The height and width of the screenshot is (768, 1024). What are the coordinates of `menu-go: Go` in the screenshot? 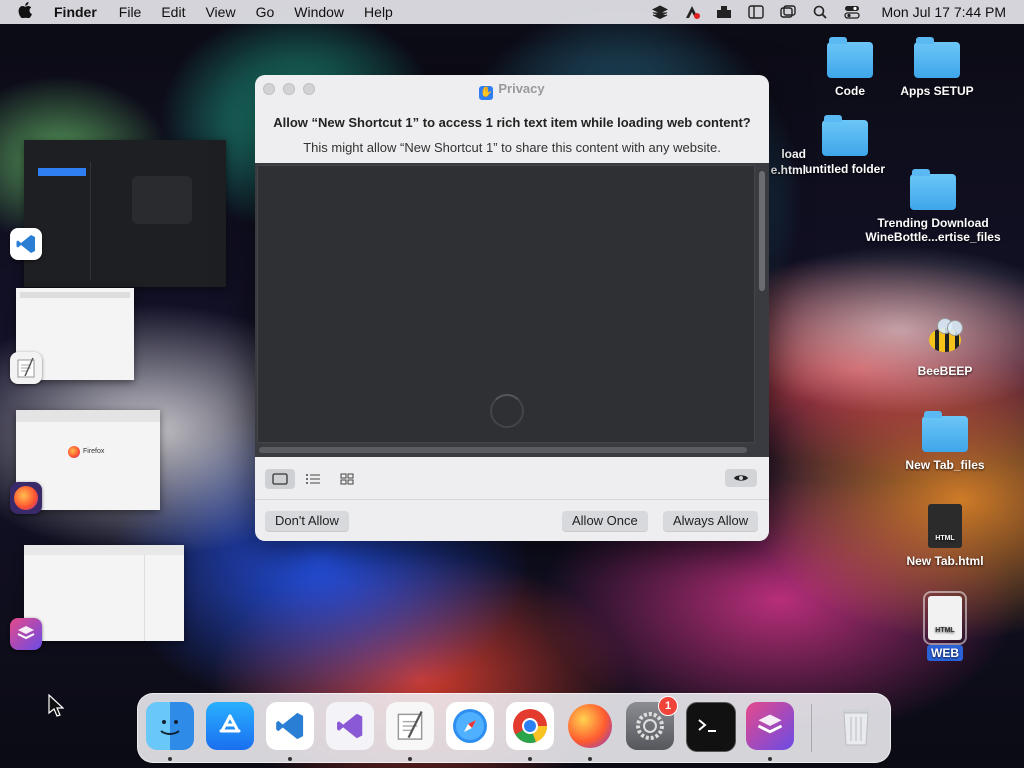 It's located at (265, 12).